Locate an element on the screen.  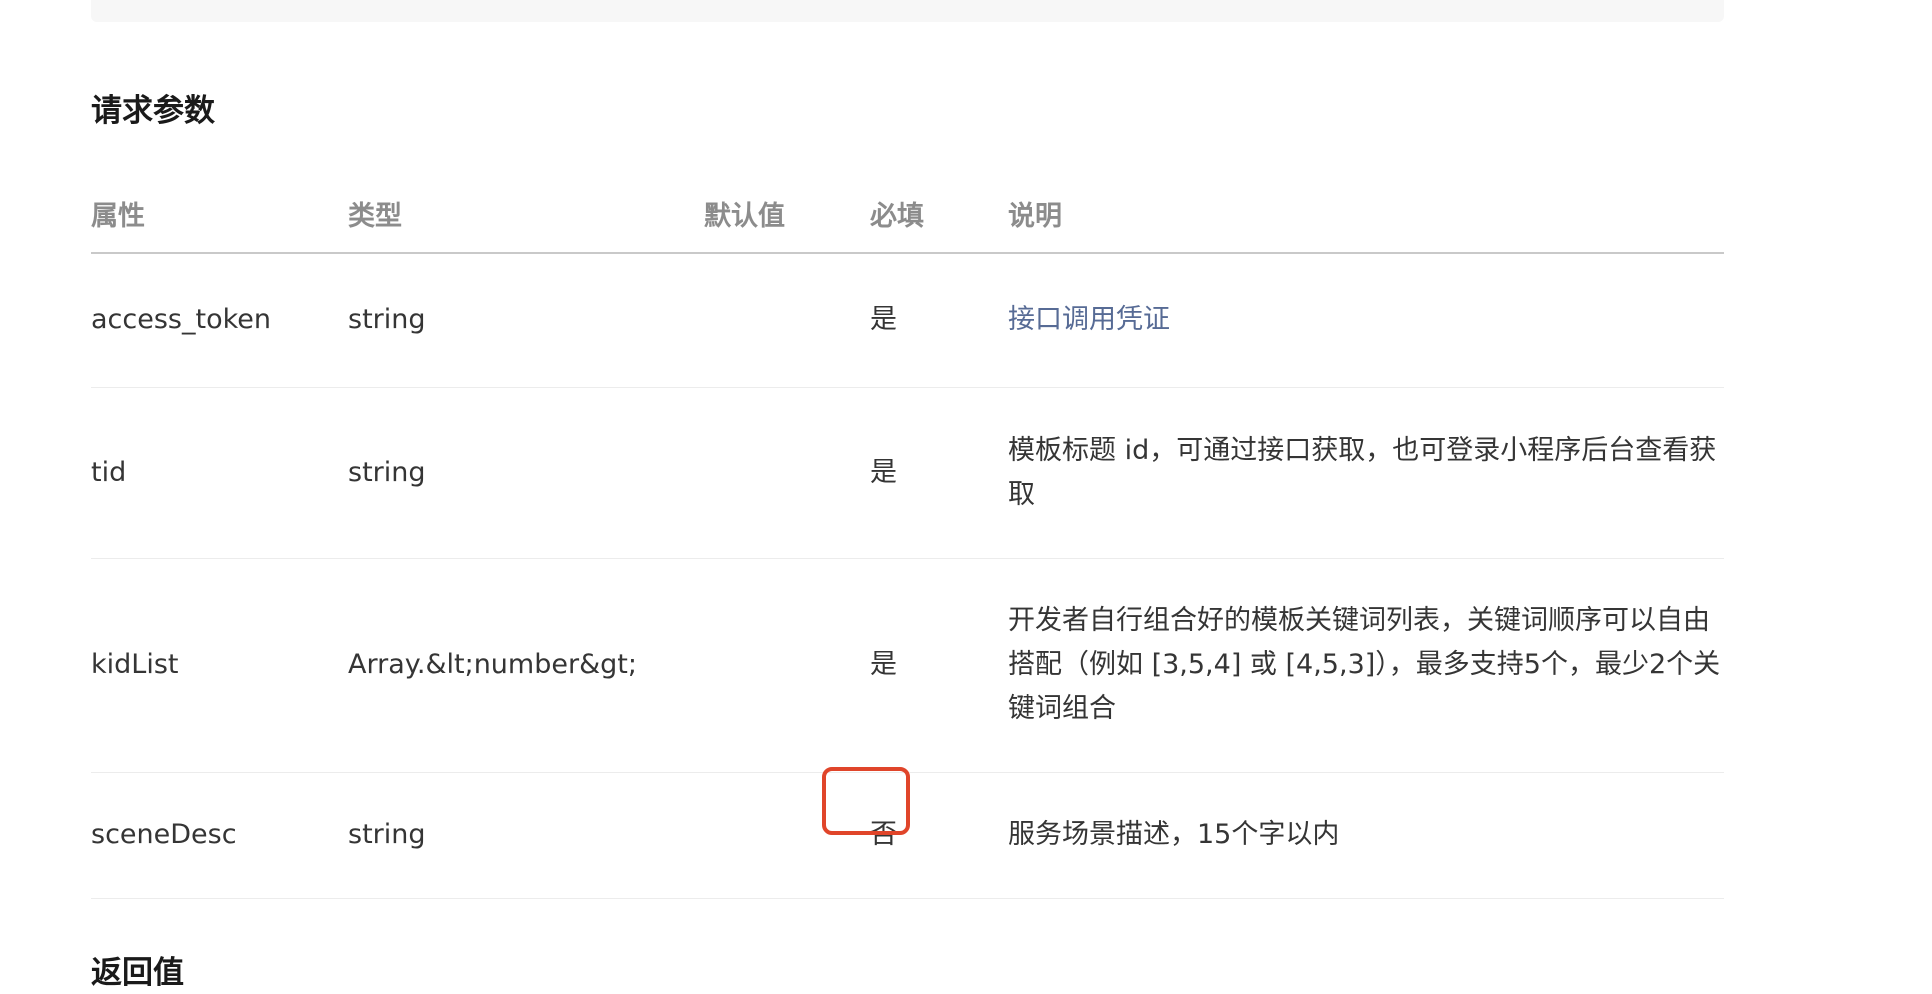
cell-type: Array.&lt;number&gt; is located at coordinates (526, 665).